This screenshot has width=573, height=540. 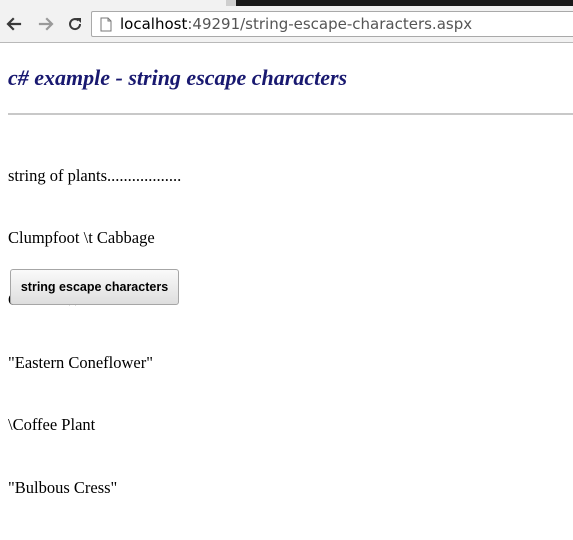 I want to click on output-line: "Eastern Coneflower", so click(x=80, y=362).